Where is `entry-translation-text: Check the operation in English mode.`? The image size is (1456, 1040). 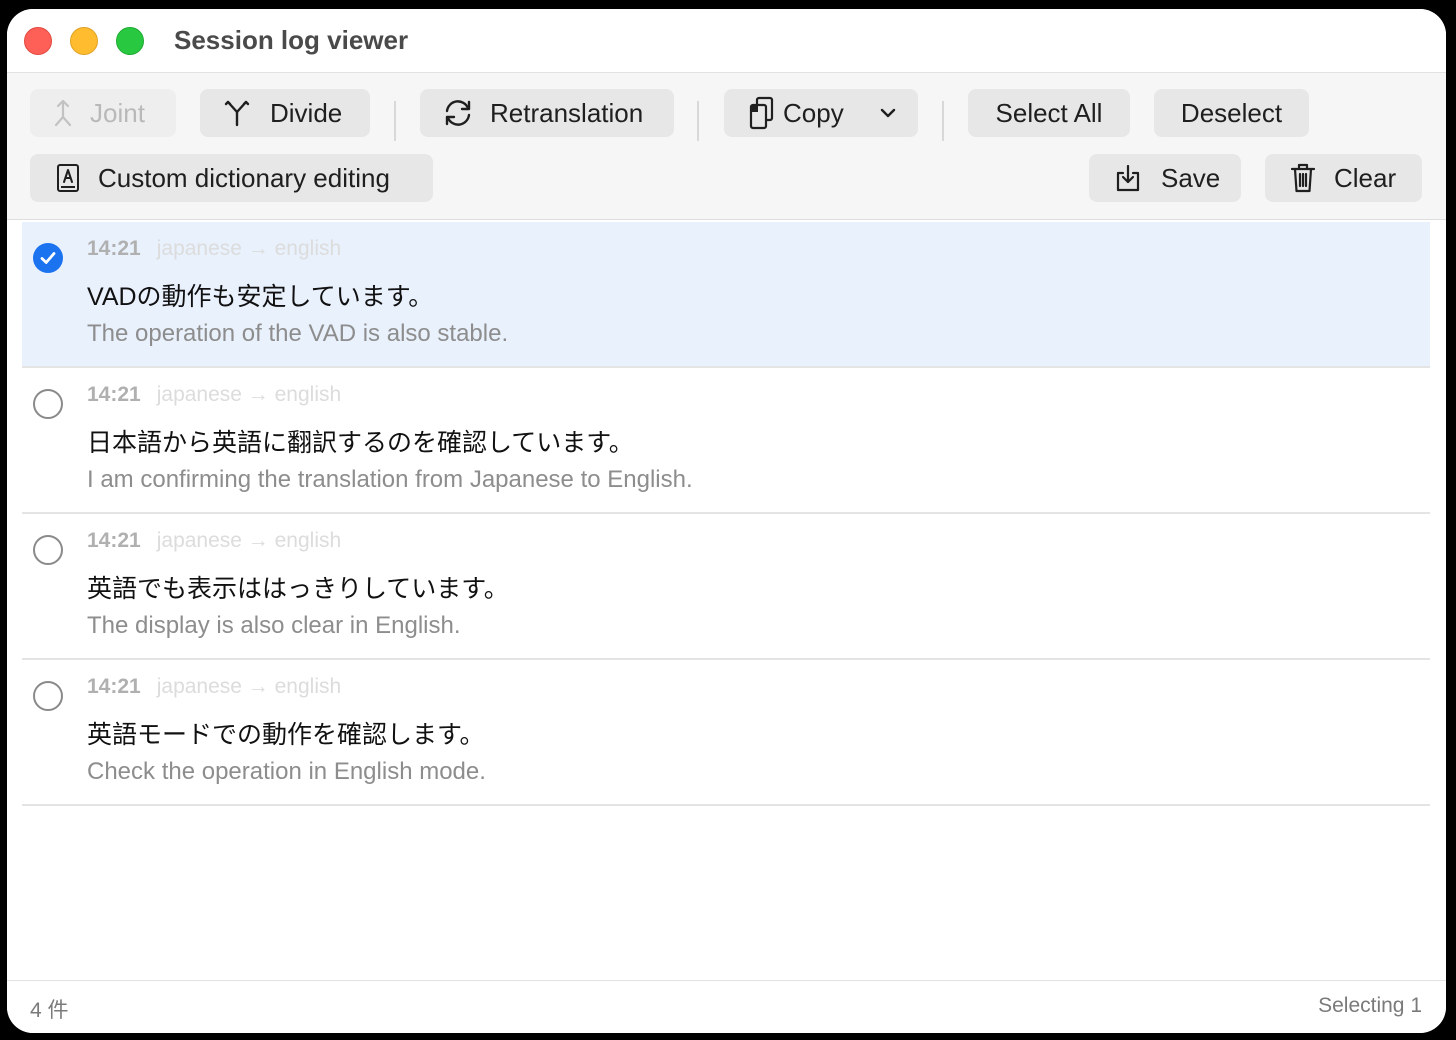 entry-translation-text: Check the operation in English mode. is located at coordinates (286, 771).